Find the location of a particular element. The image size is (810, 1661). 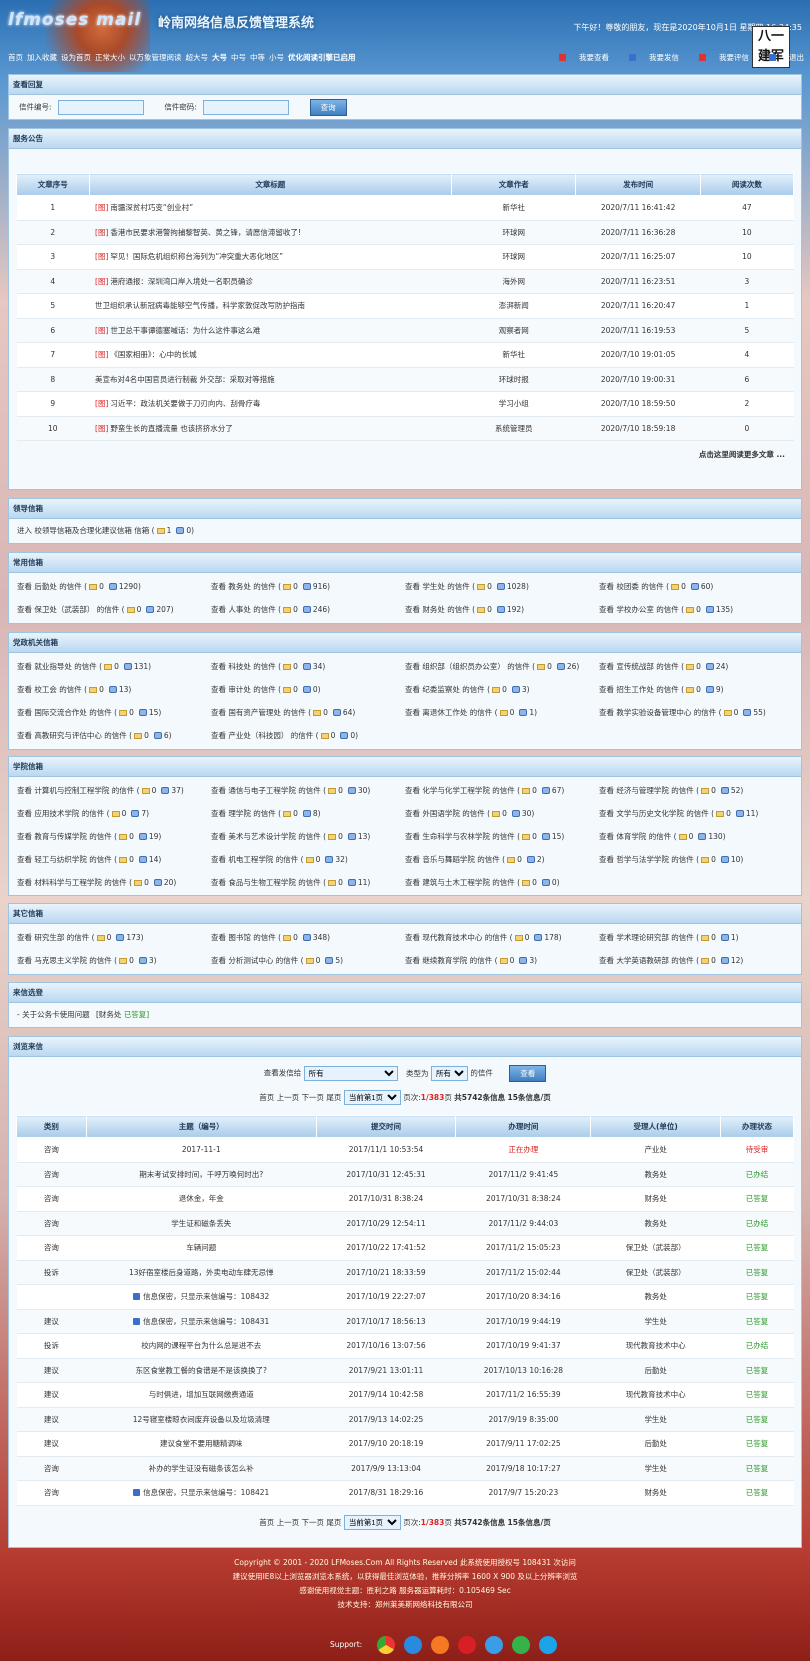

type-select: 所有 is located at coordinates (449, 1073).